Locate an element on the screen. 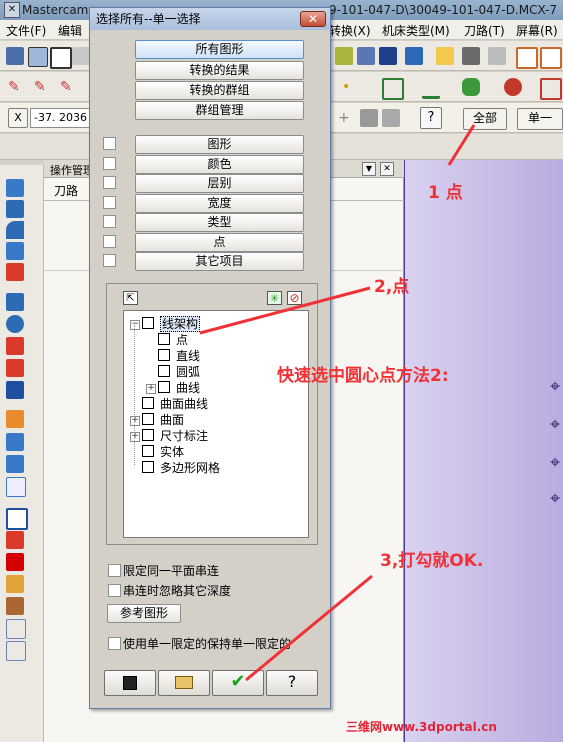  annotation-step1: 1 点 is located at coordinates (445, 193).